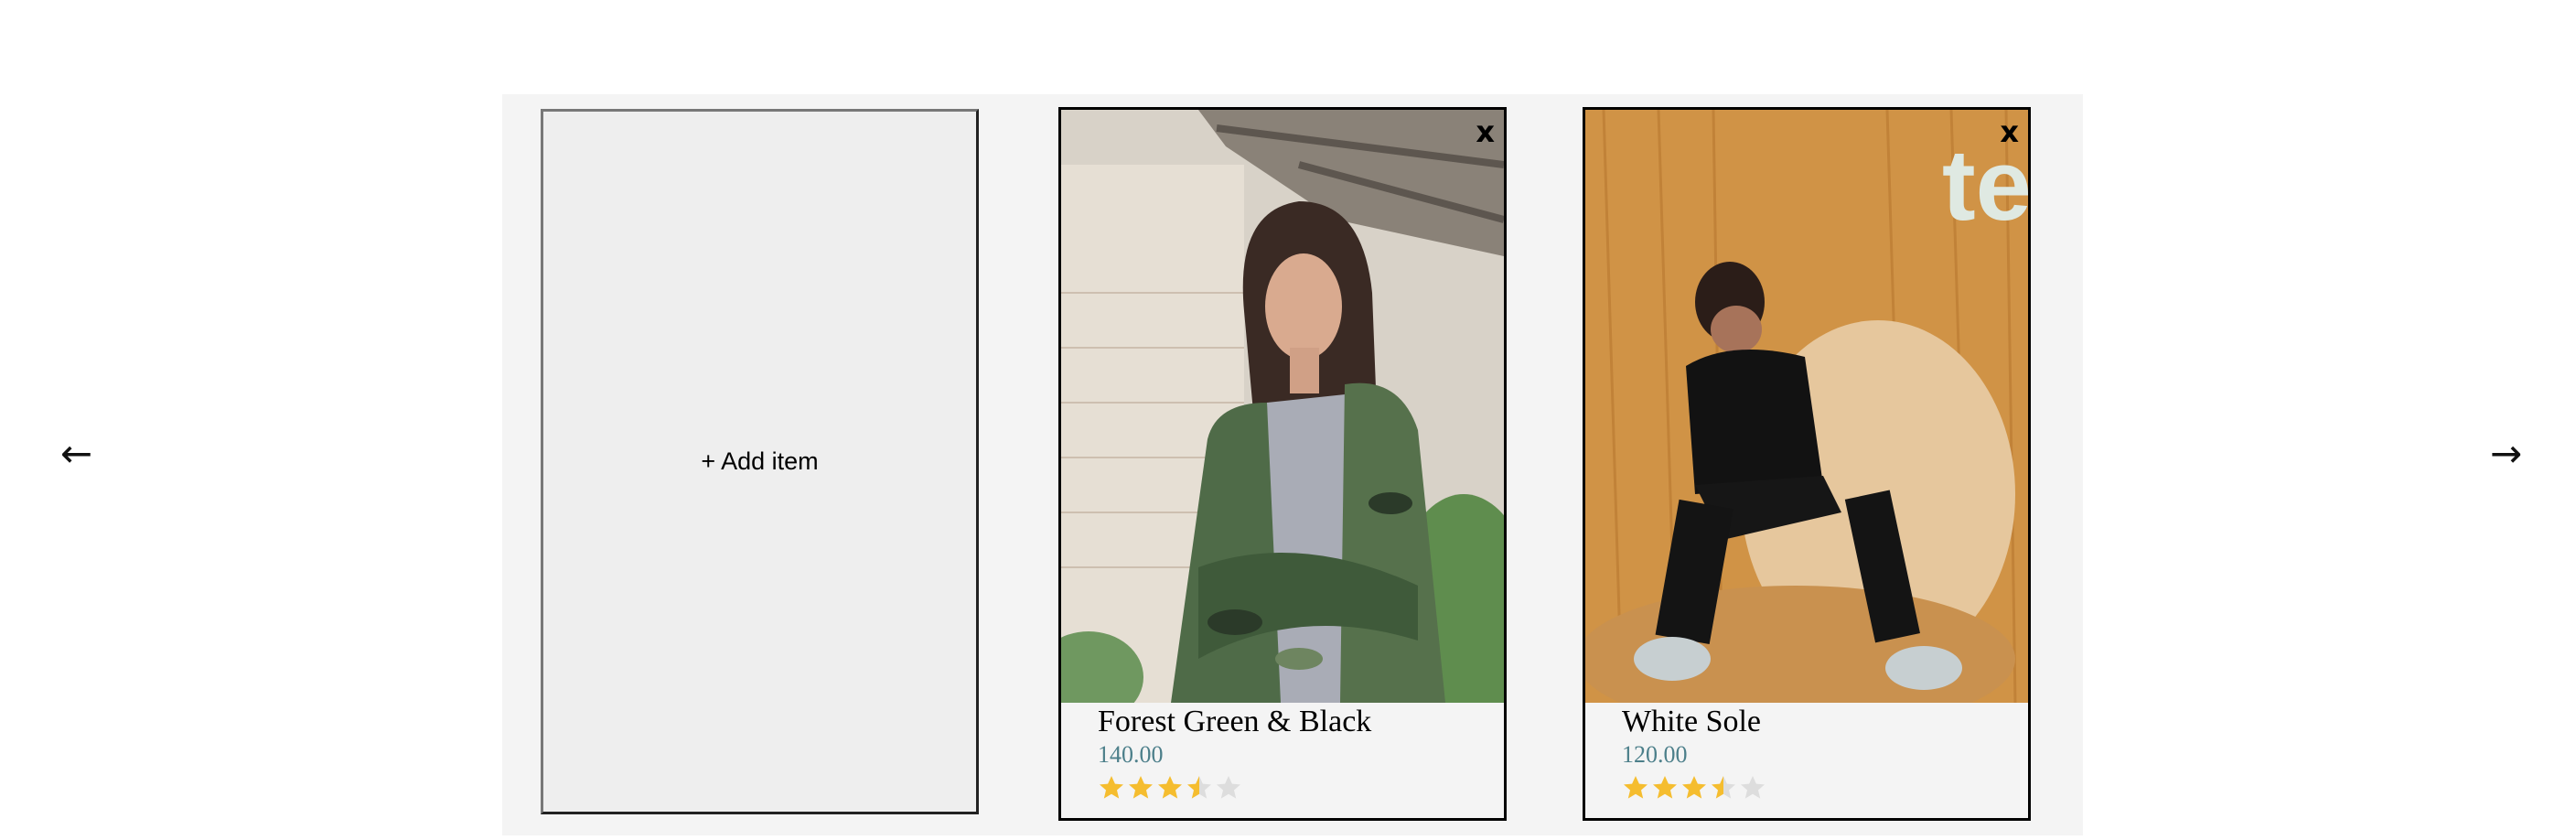 Image resolution: width=2576 pixels, height=840 pixels. What do you see at coordinates (1294, 753) in the screenshot?
I see `product-info: Forest Green & Black 140.00` at bounding box center [1294, 753].